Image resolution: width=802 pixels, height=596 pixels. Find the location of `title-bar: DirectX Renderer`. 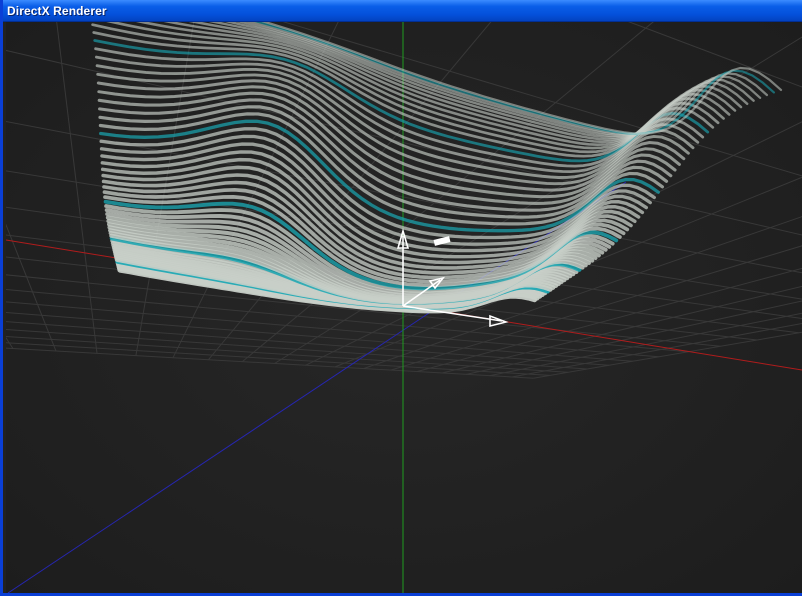

title-bar: DirectX Renderer is located at coordinates (402, 11).